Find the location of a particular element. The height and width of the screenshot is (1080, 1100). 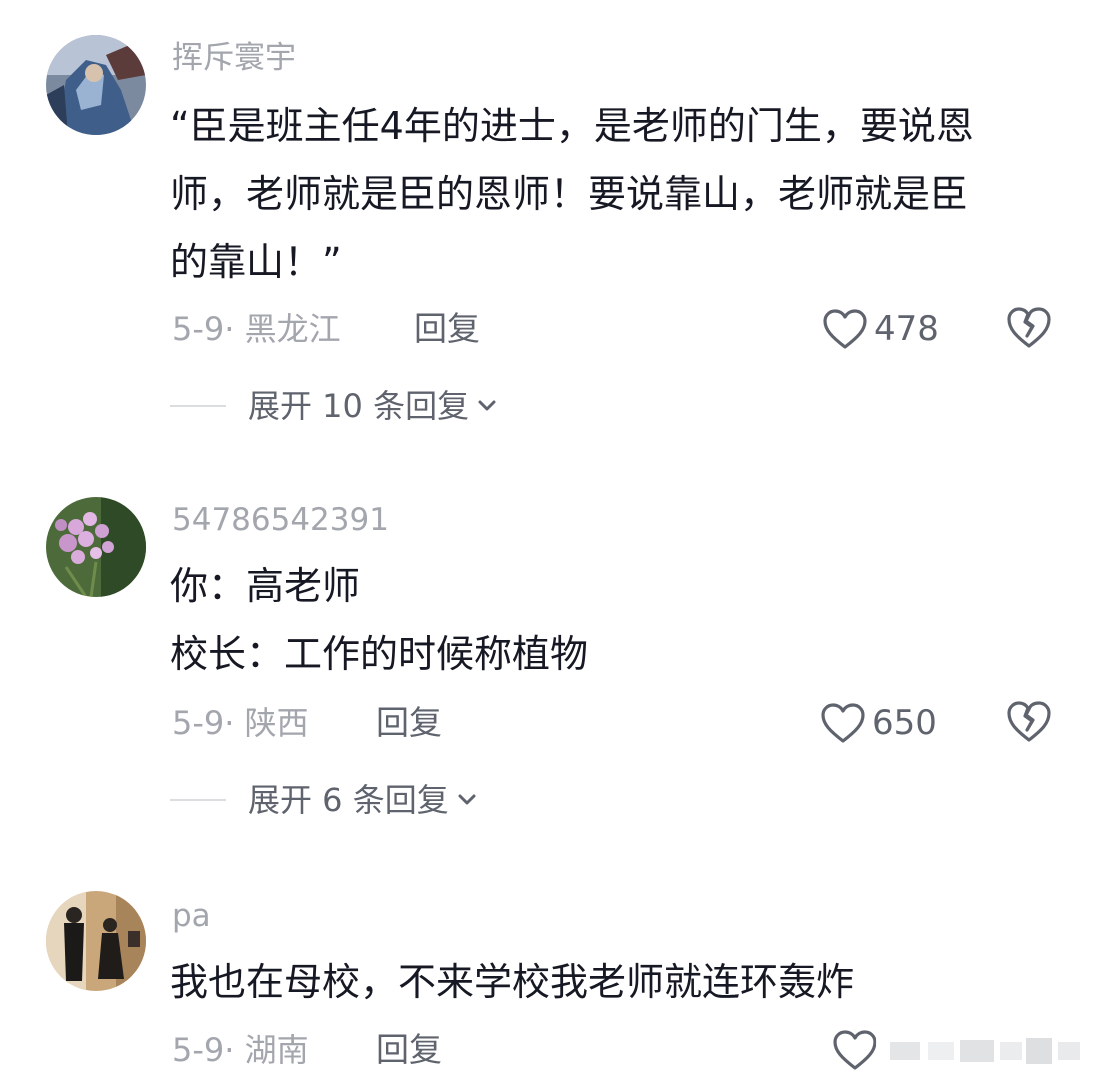

like-count: 478 is located at coordinates (906, 329).